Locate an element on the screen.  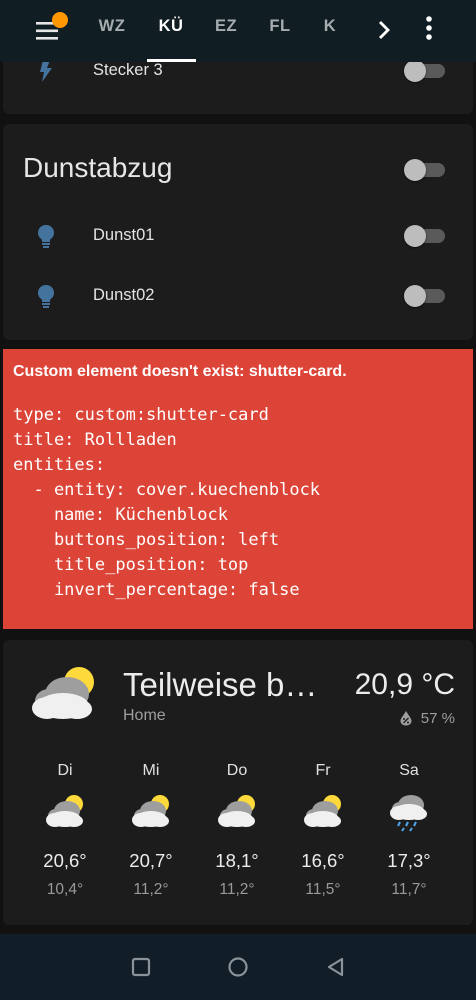
current-temperature: 20,9 °C is located at coordinates (404, 684).